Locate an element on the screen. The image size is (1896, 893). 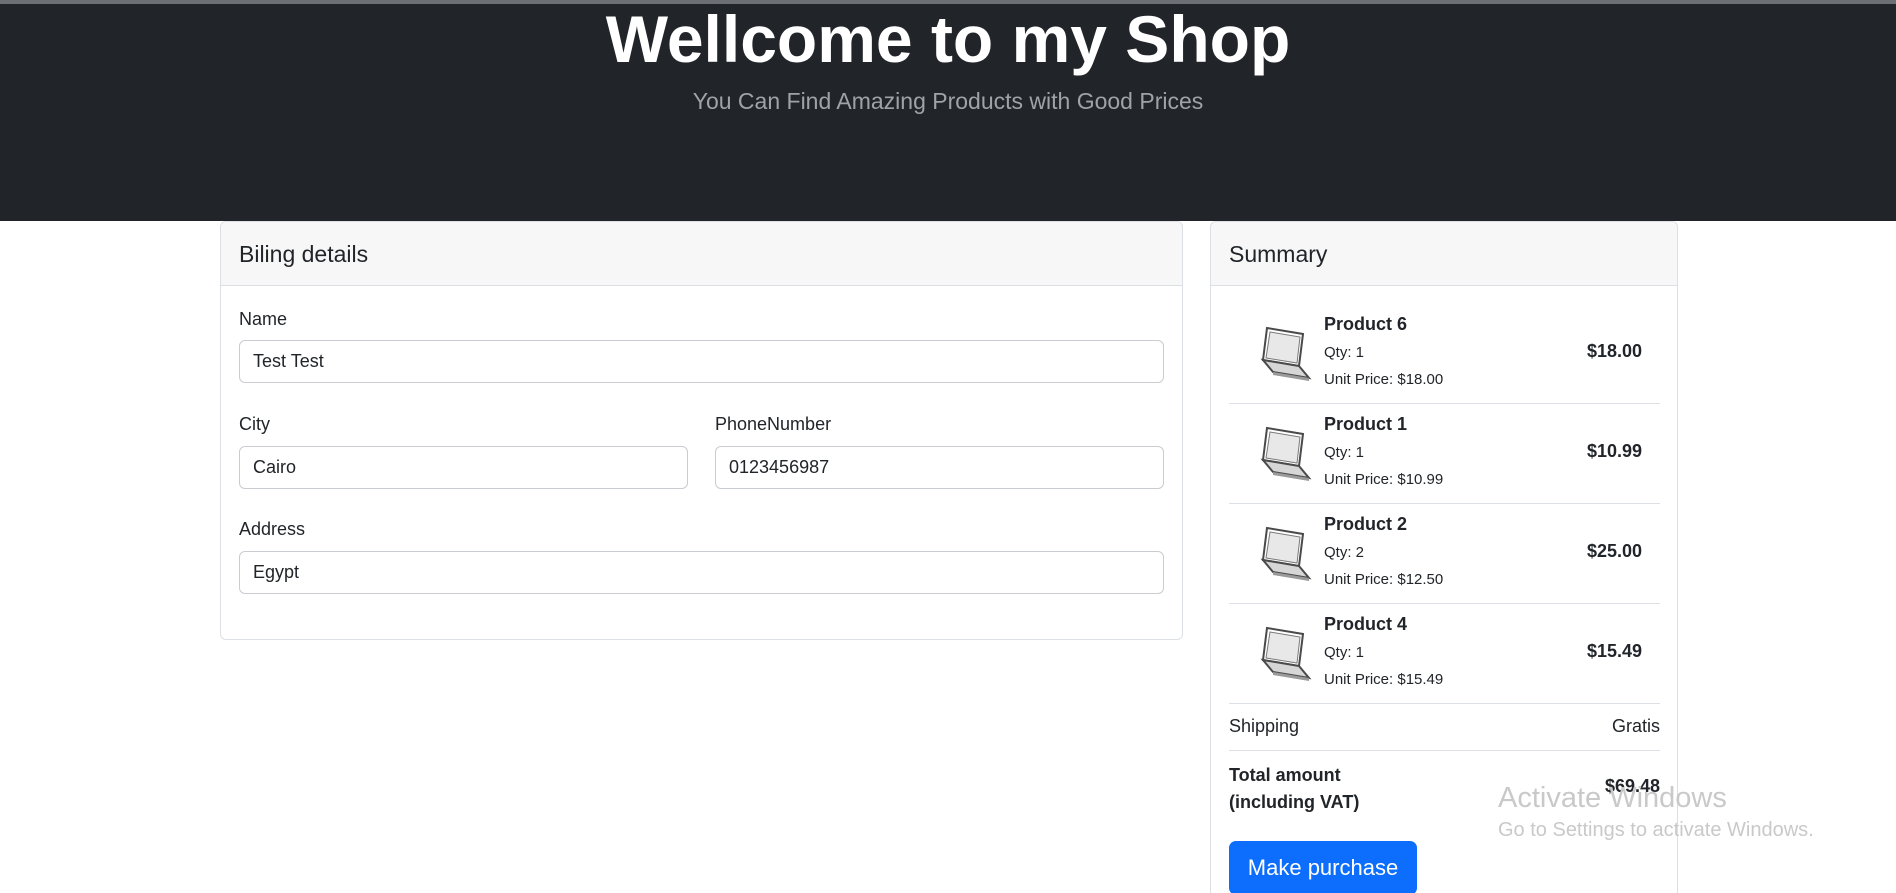
phone-label: PhoneNumber is located at coordinates (773, 424).